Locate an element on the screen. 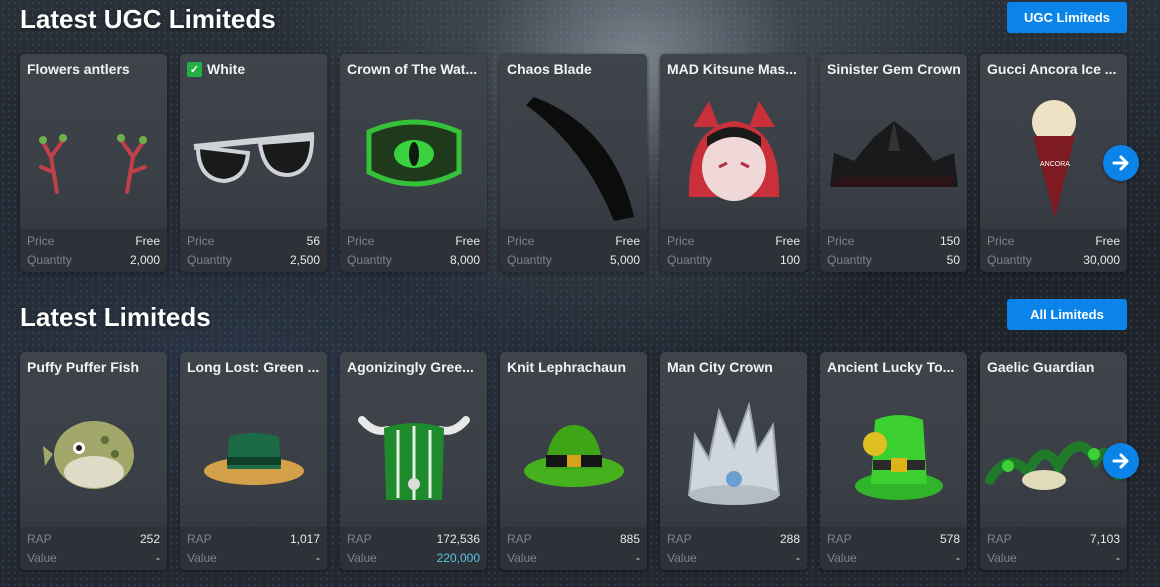 Image resolution: width=1160 pixels, height=587 pixels. item-name-row: Puffy Puffer Fish is located at coordinates (94, 367).